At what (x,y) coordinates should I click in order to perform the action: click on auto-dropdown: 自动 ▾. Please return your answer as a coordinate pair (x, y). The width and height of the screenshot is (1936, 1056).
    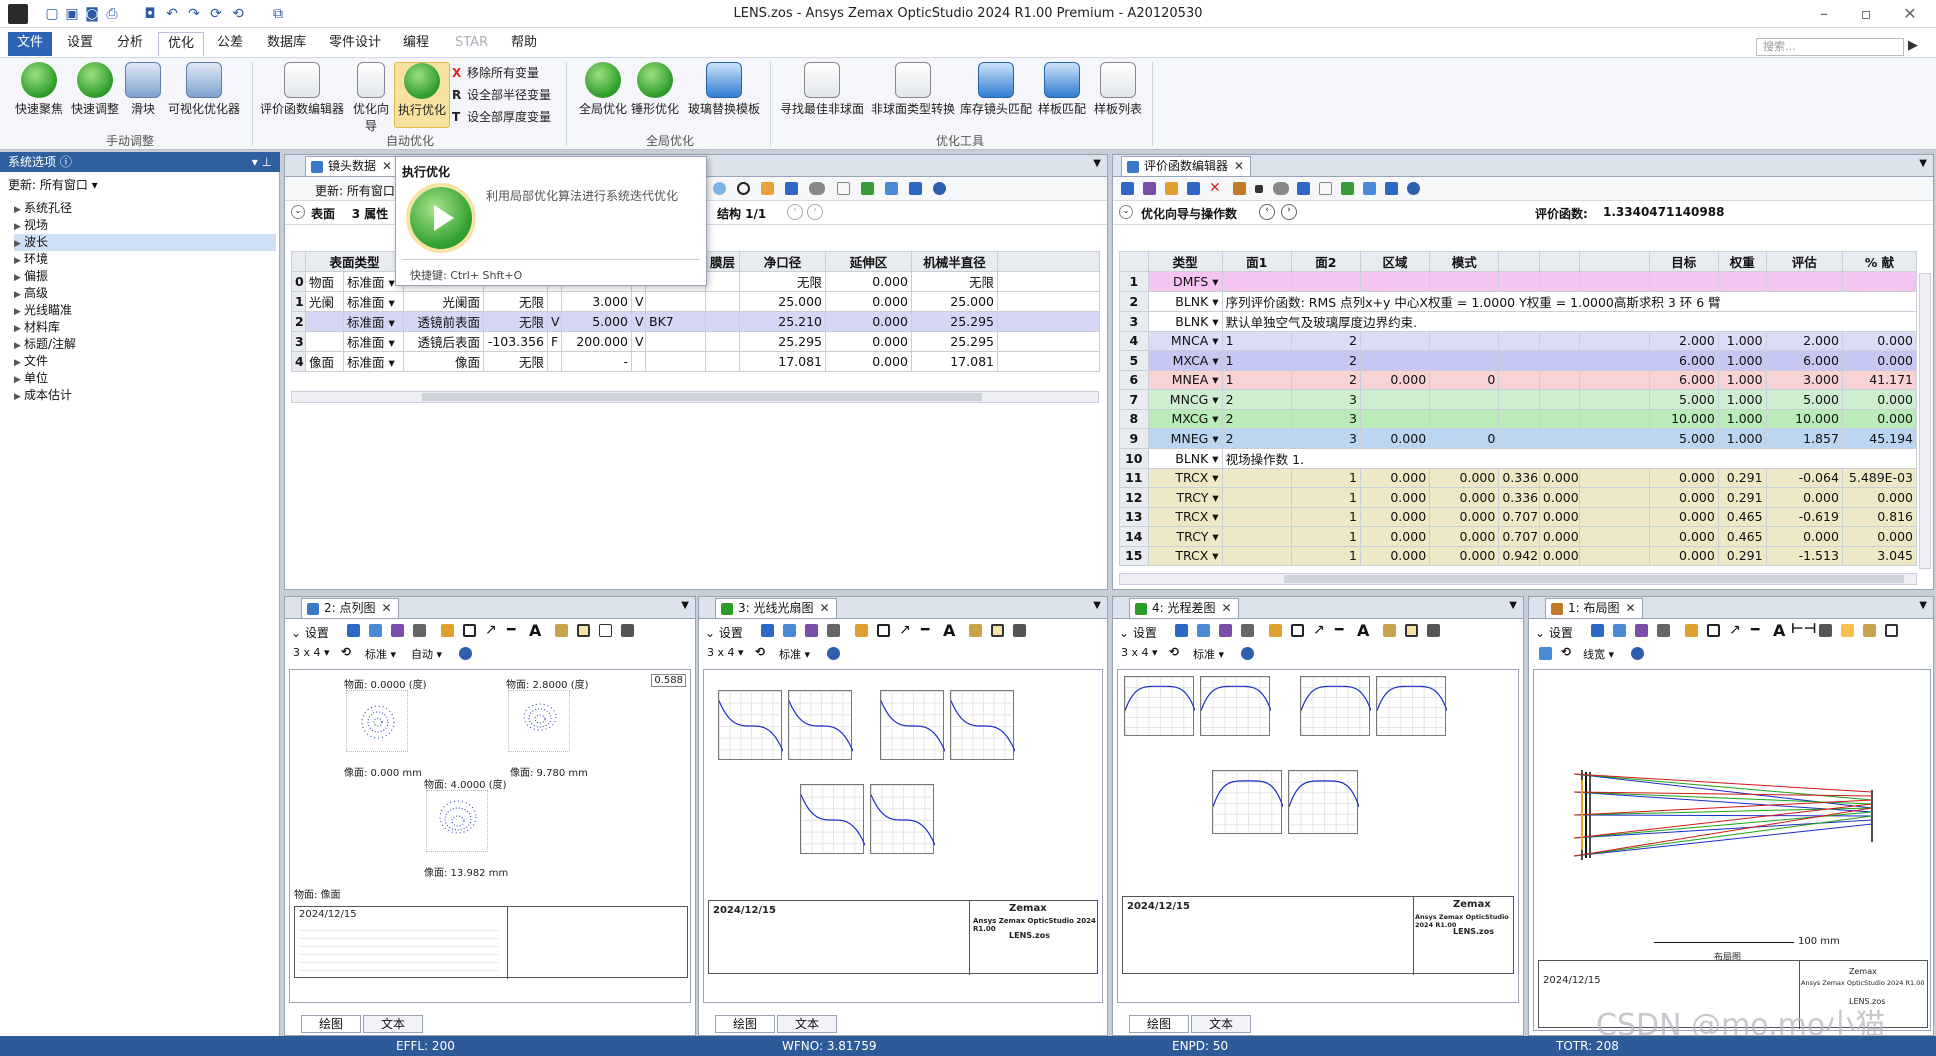
    Looking at the image, I should click on (426, 654).